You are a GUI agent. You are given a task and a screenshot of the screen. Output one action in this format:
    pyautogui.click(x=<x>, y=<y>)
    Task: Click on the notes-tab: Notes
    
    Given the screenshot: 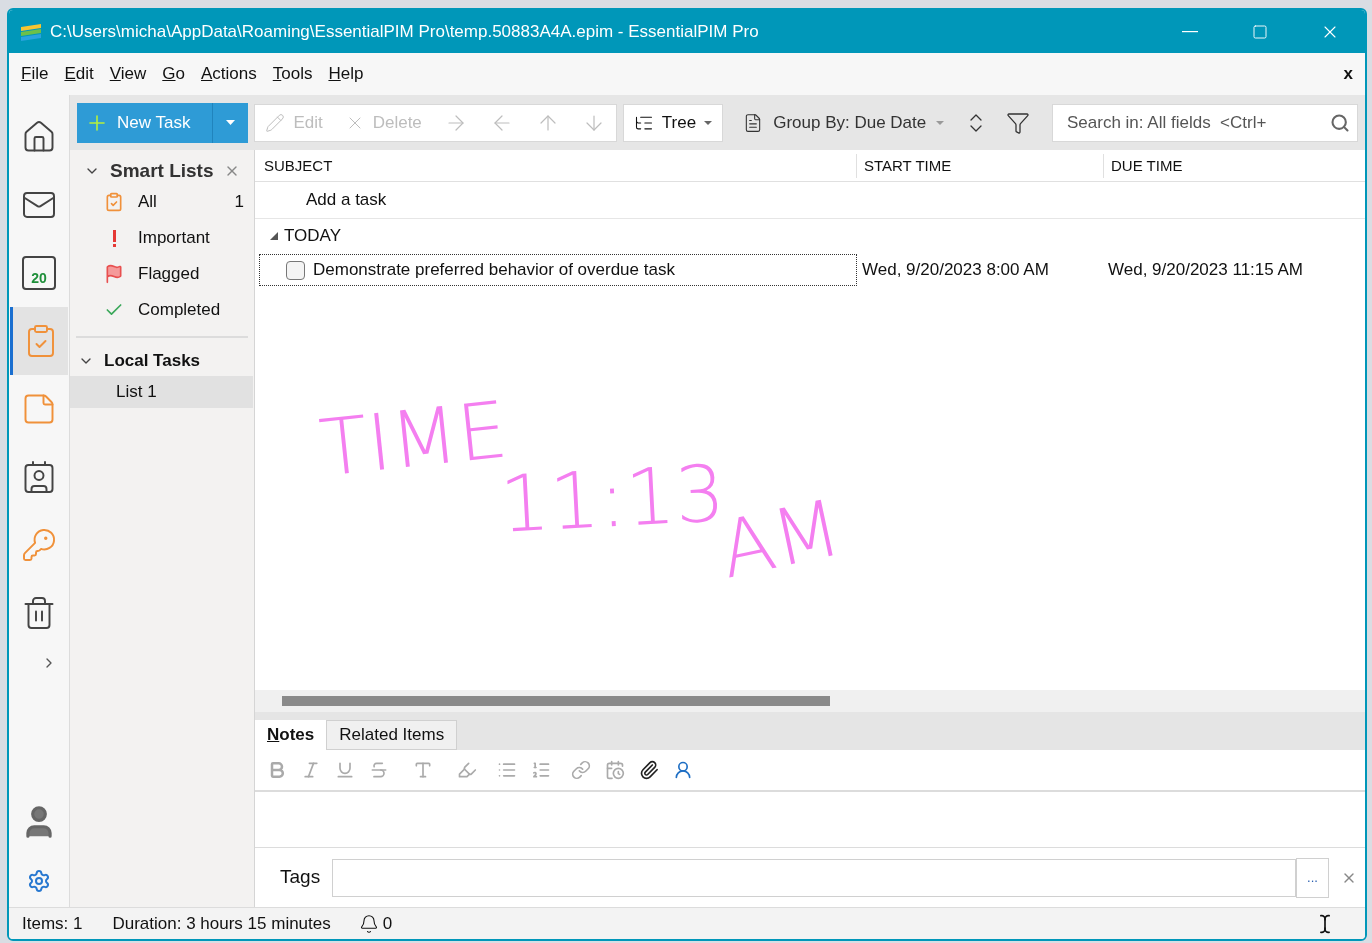 What is the action you would take?
    pyautogui.click(x=291, y=735)
    